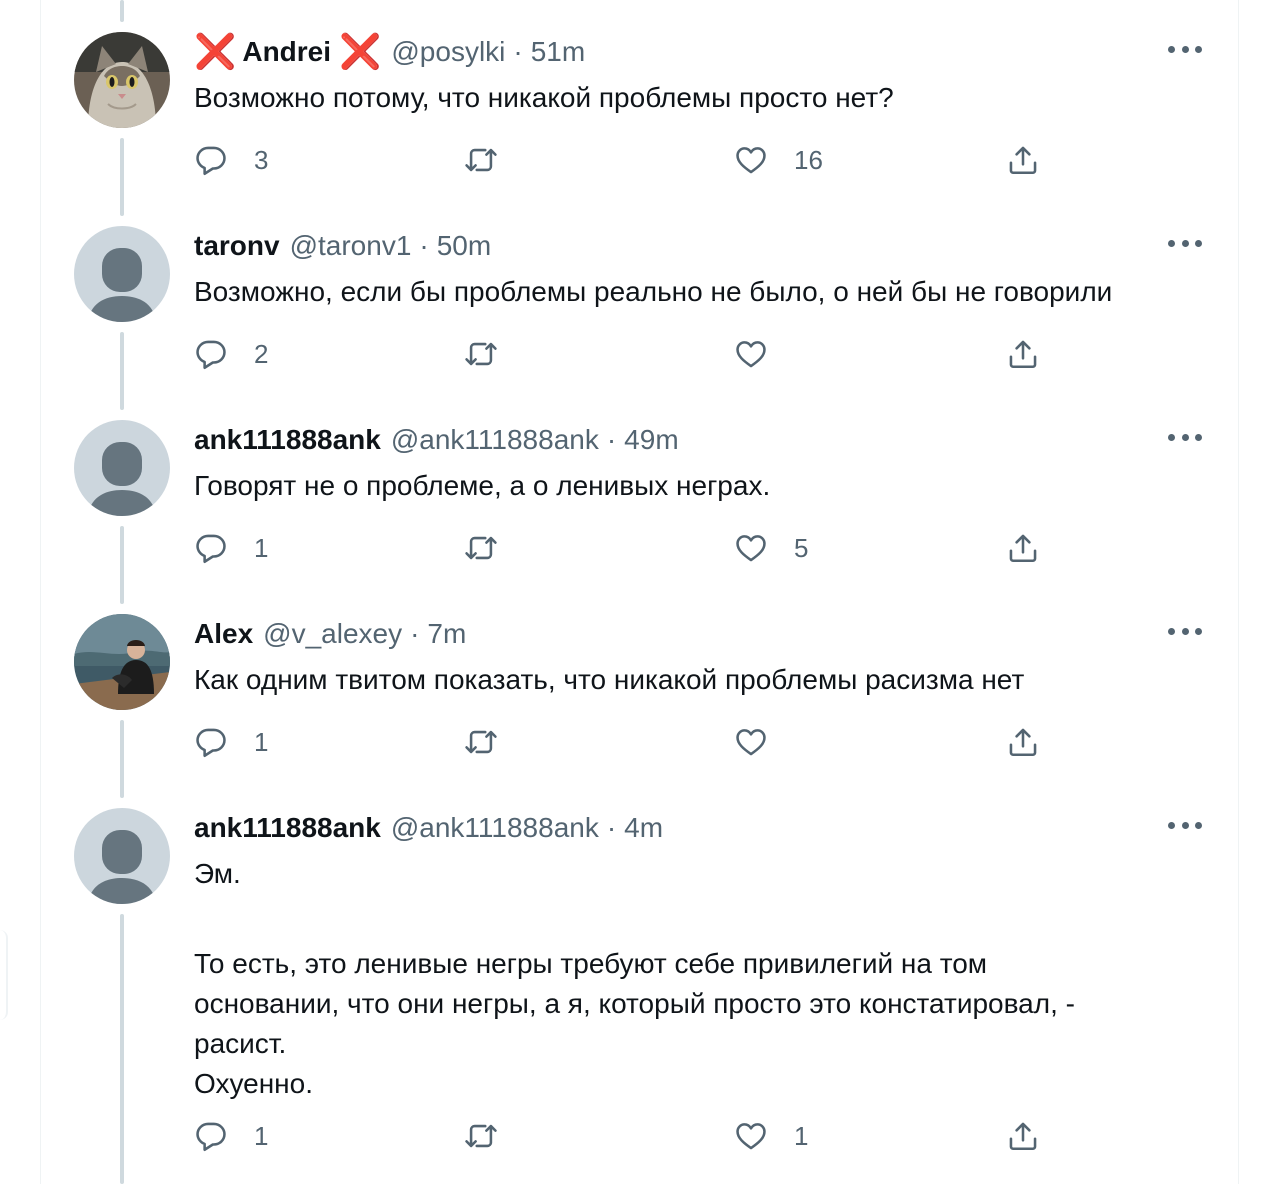 This screenshot has height=1184, width=1266. Describe the element at coordinates (464, 246) in the screenshot. I see `timestamp: 50m` at that location.